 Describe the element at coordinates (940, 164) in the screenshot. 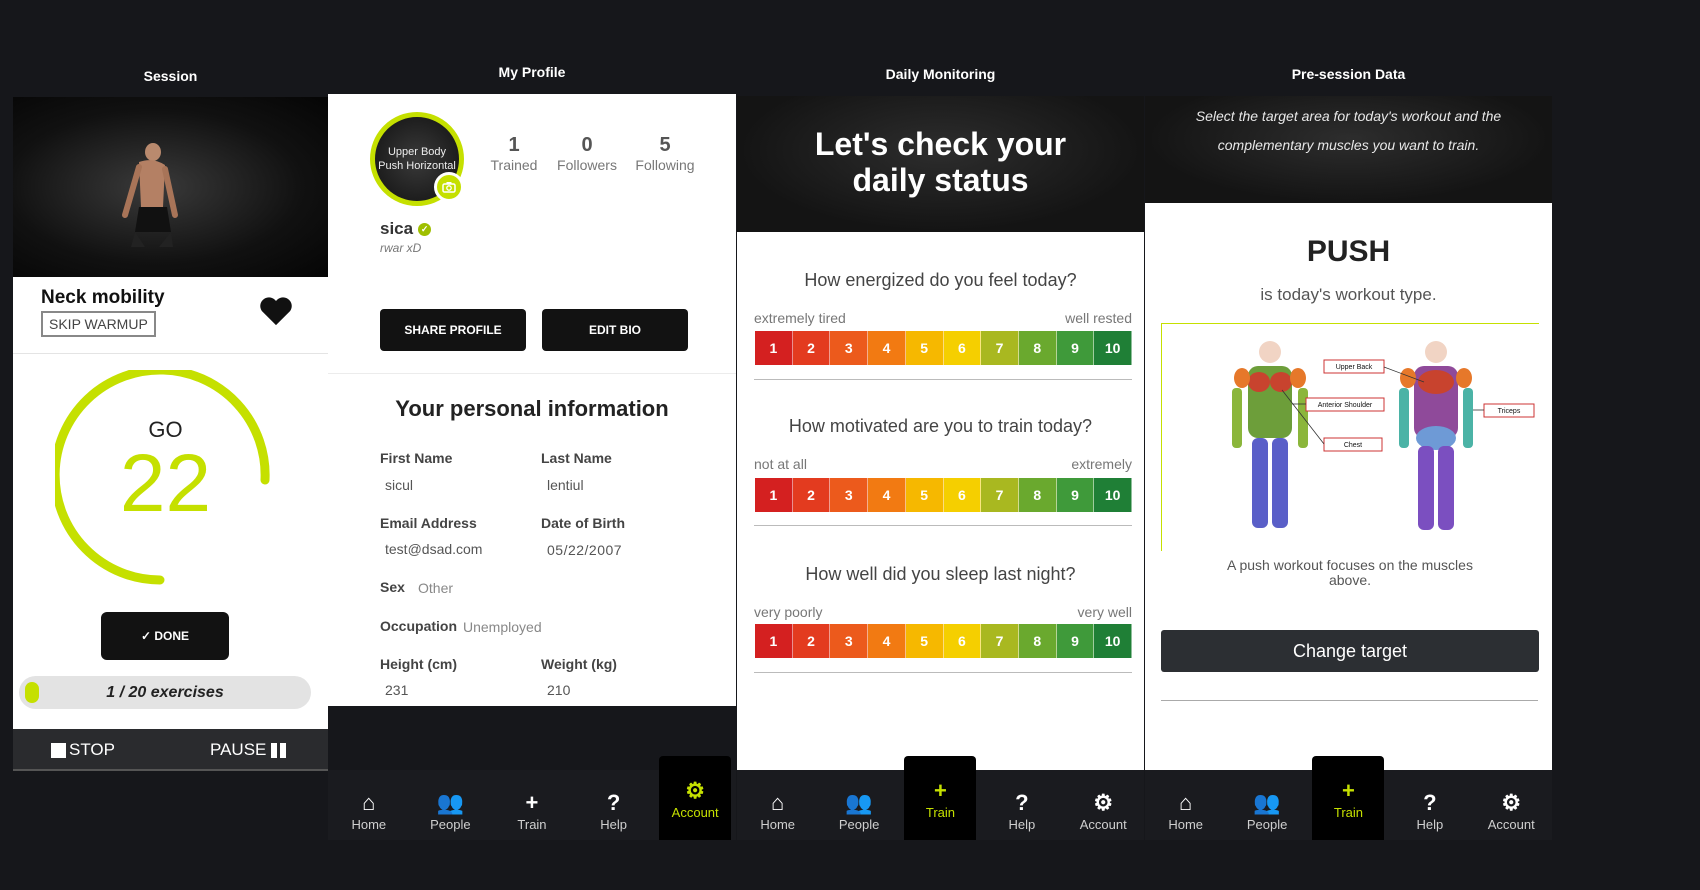

I see `monitoring-hero: Let's check your daily status` at that location.